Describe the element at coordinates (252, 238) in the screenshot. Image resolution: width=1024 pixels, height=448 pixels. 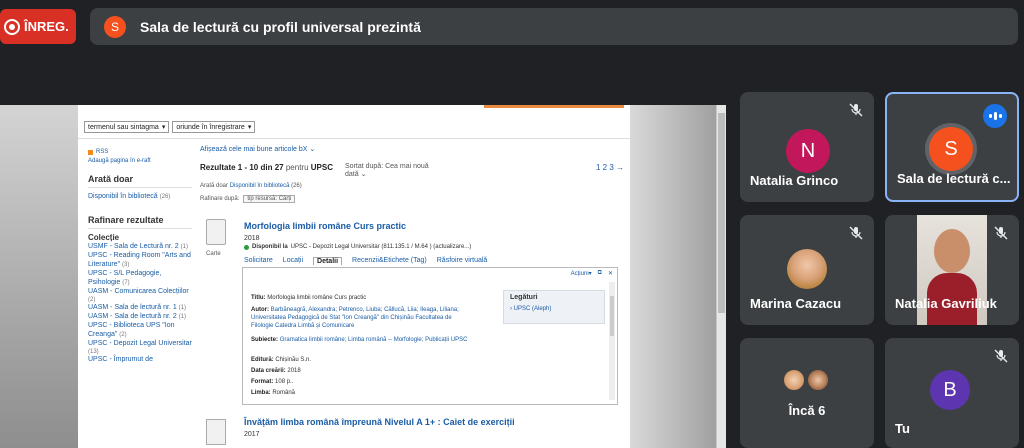
I see `record-year: 2018` at that location.